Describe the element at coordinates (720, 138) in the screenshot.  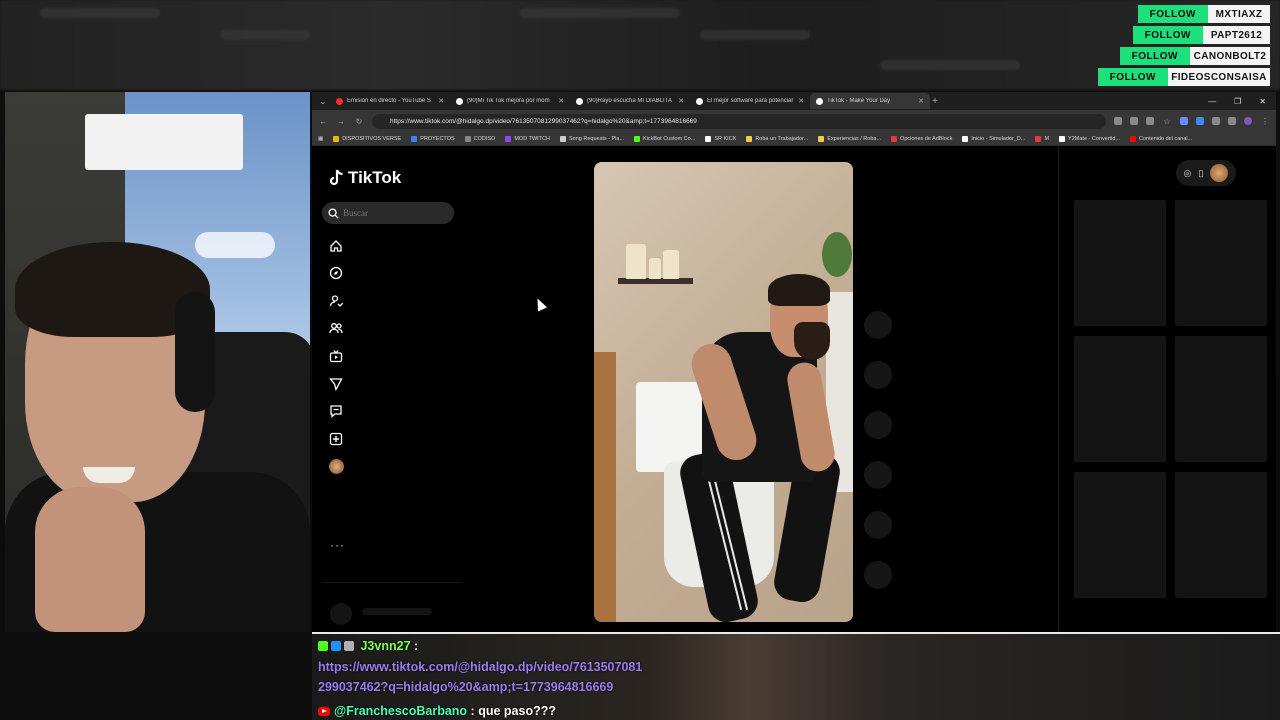
I see `bookmark-item: SR KICK` at that location.